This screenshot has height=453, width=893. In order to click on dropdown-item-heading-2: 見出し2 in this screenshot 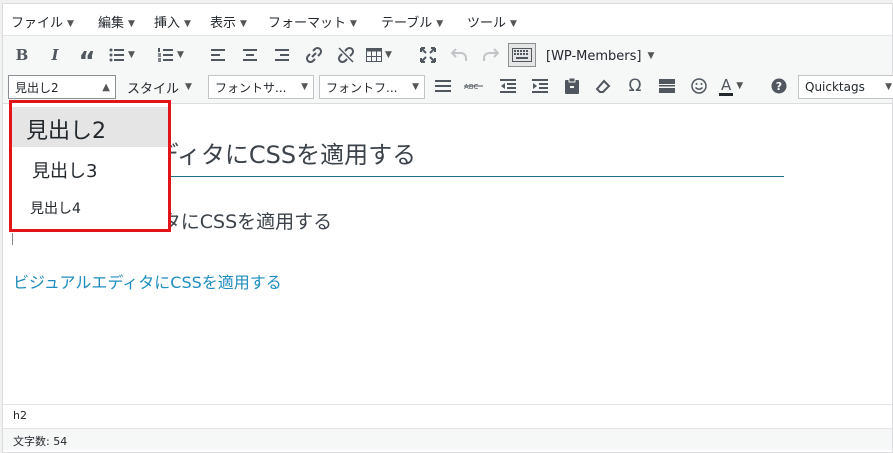, I will do `click(90, 127)`.